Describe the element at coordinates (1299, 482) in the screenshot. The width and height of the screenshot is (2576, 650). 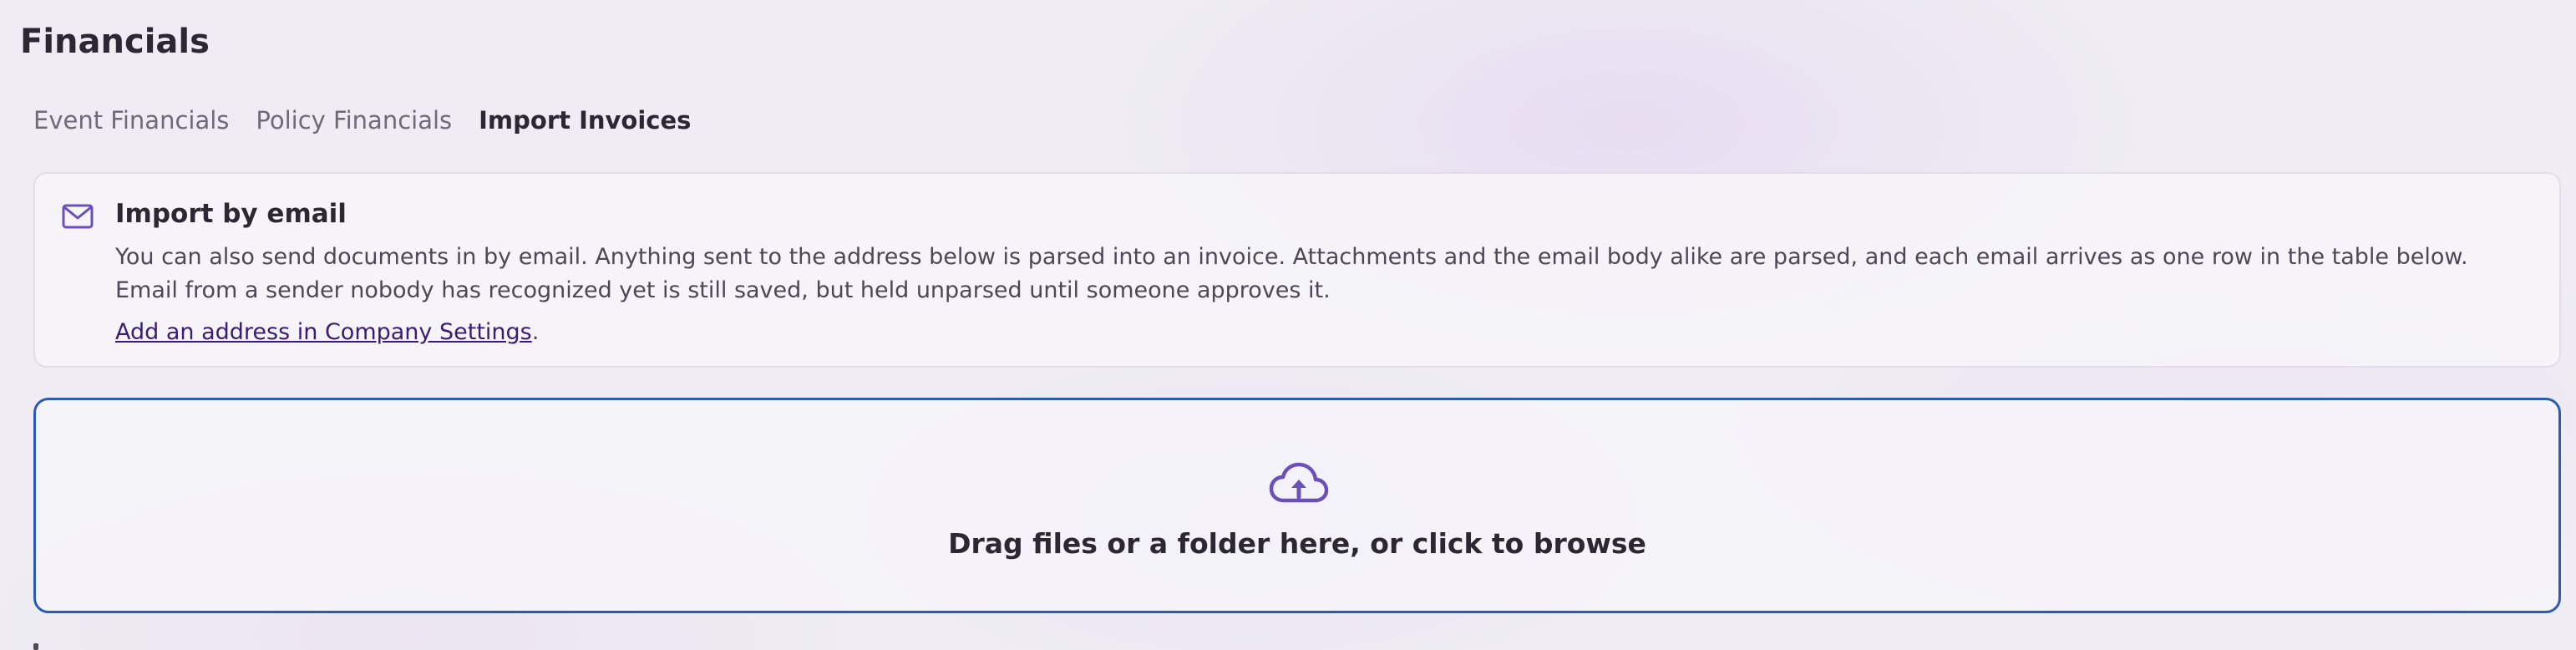
I see `cloud-upload-icon` at that location.